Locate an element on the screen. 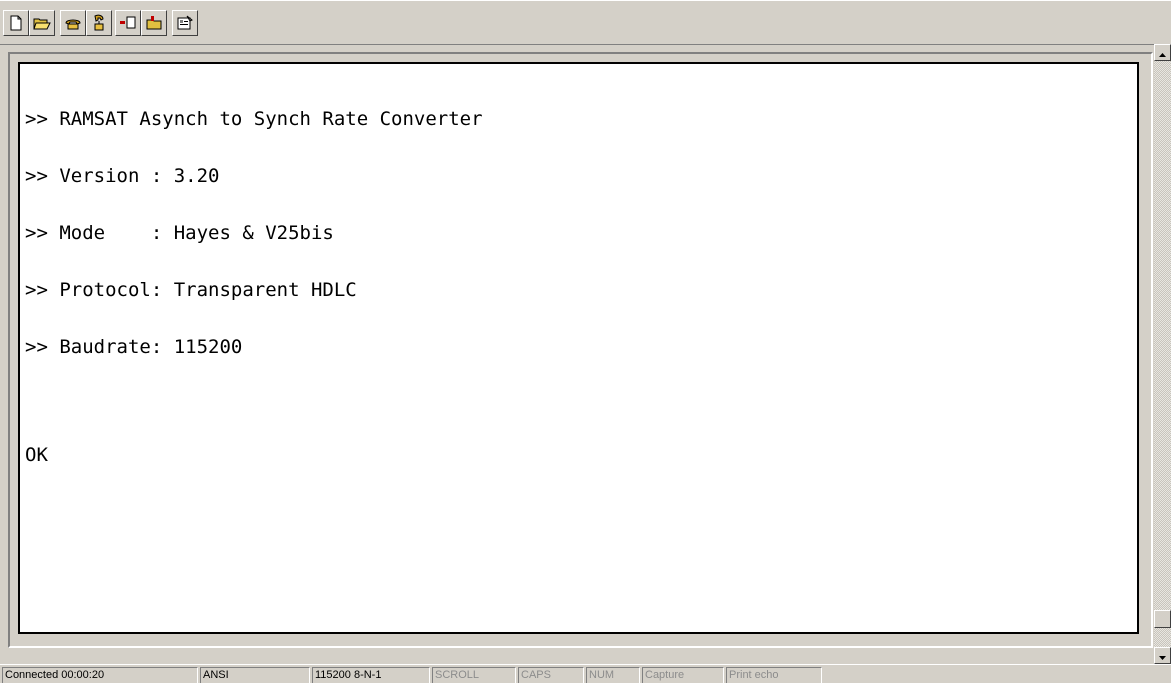 Image resolution: width=1171 pixels, height=683 pixels. status-port-settings: 115200 8-N-1 is located at coordinates (371, 675).